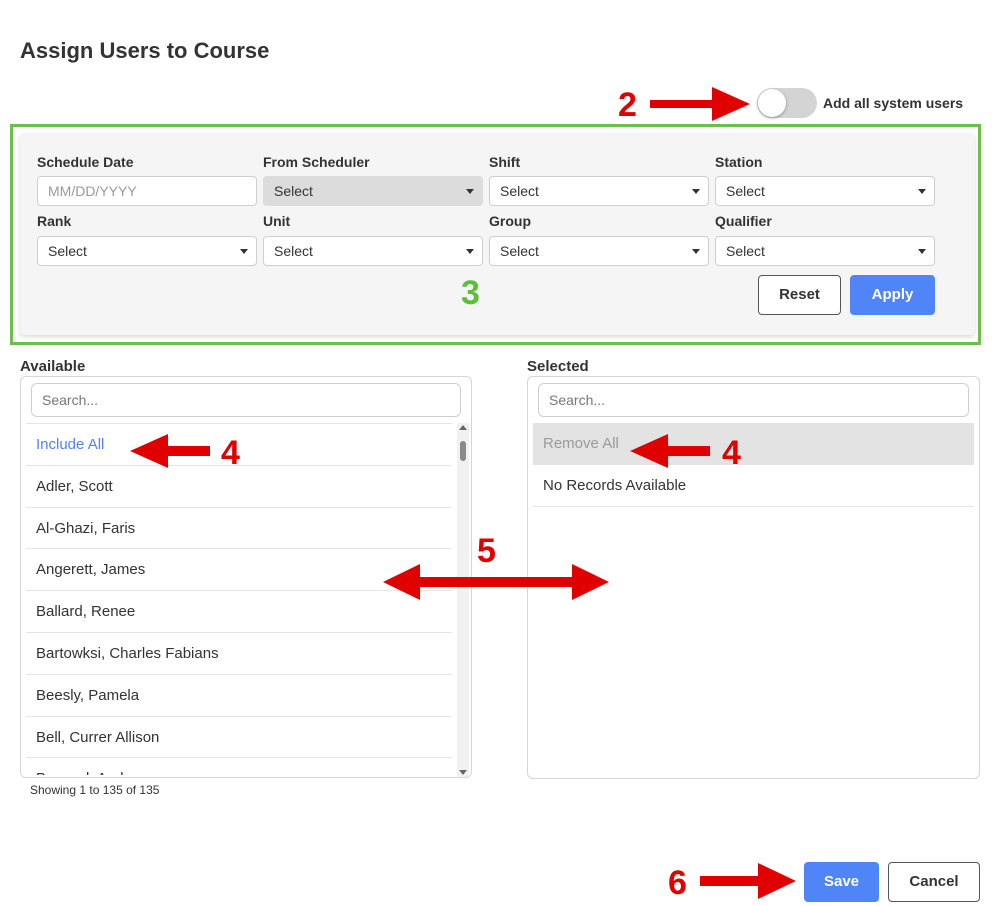 This screenshot has height=906, width=992. I want to click on available-search-input, so click(246, 400).